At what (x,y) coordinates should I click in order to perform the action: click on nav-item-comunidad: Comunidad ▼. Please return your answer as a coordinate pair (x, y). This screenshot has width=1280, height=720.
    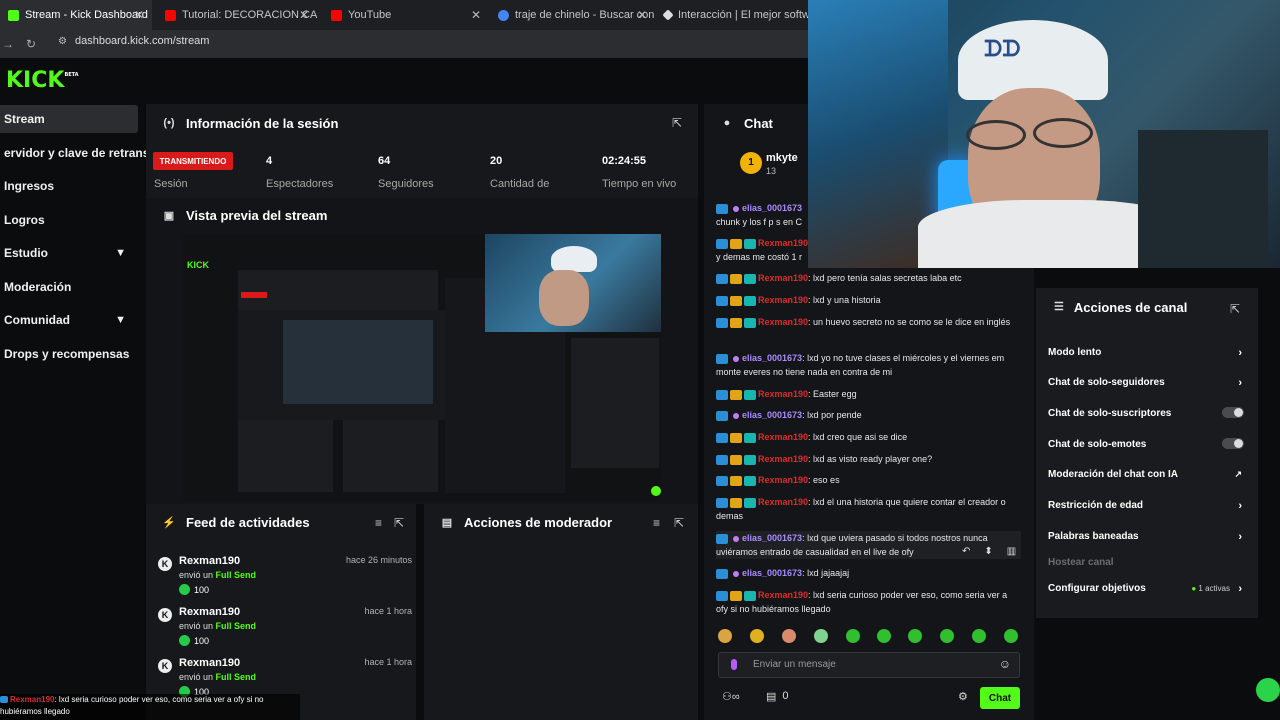
    Looking at the image, I should click on (69, 320).